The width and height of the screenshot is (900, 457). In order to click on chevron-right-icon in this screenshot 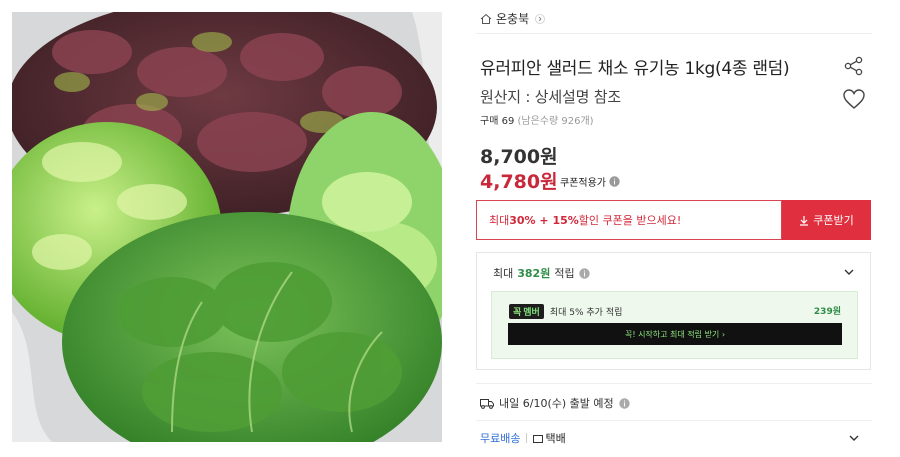, I will do `click(540, 18)`.